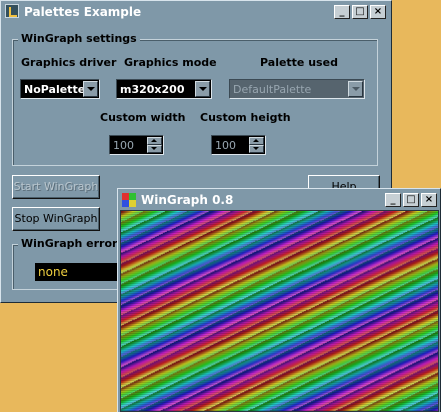 The height and width of the screenshot is (412, 441). Describe the element at coordinates (187, 200) in the screenshot. I see `wingraph-title: WinGraph 0.8` at that location.